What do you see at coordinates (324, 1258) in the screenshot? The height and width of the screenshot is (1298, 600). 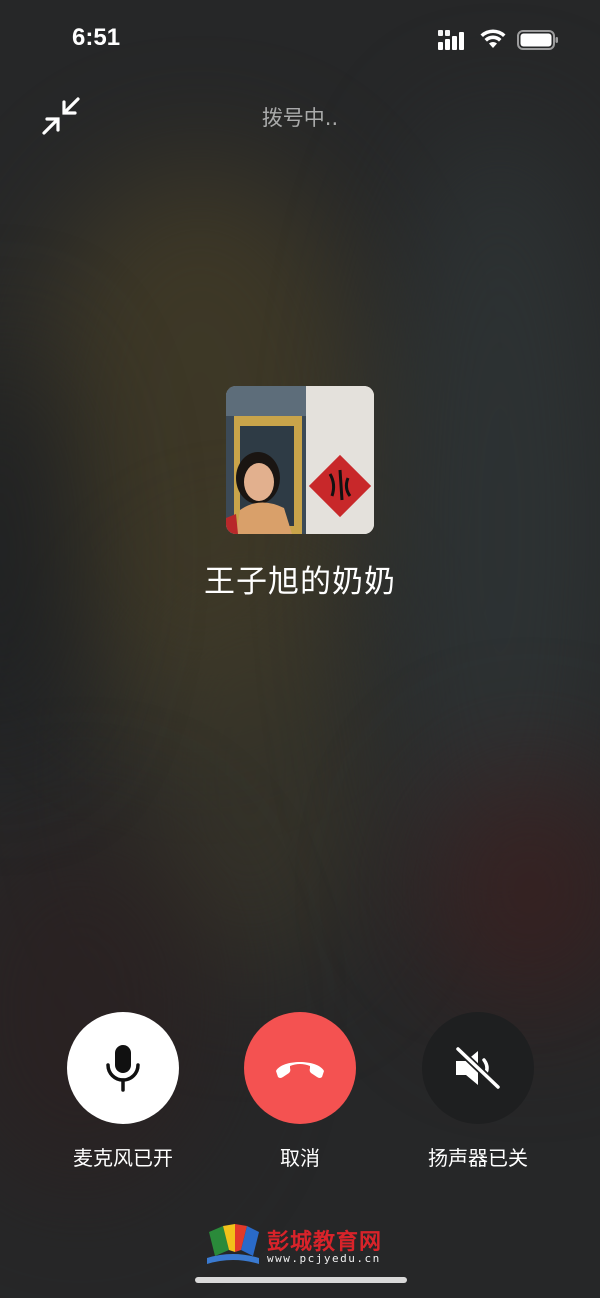 I see `watermark-url: www.pcjyedu.cn` at bounding box center [324, 1258].